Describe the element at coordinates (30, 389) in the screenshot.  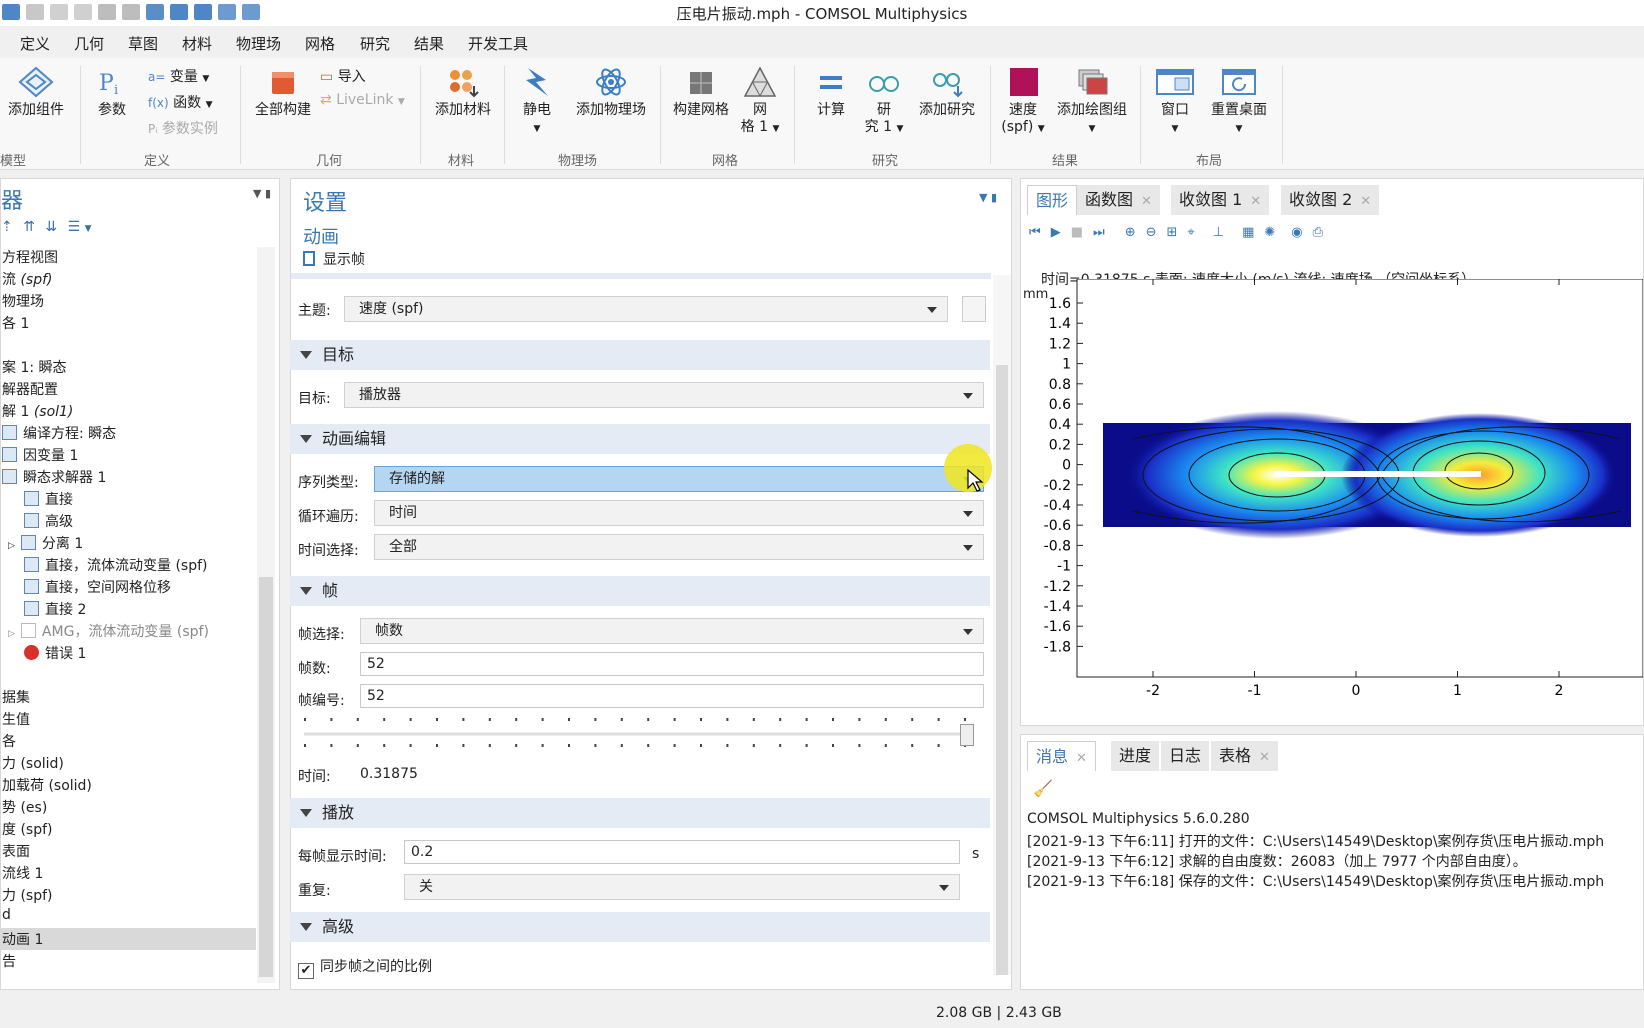
I see `tree-item: 解器配置` at that location.